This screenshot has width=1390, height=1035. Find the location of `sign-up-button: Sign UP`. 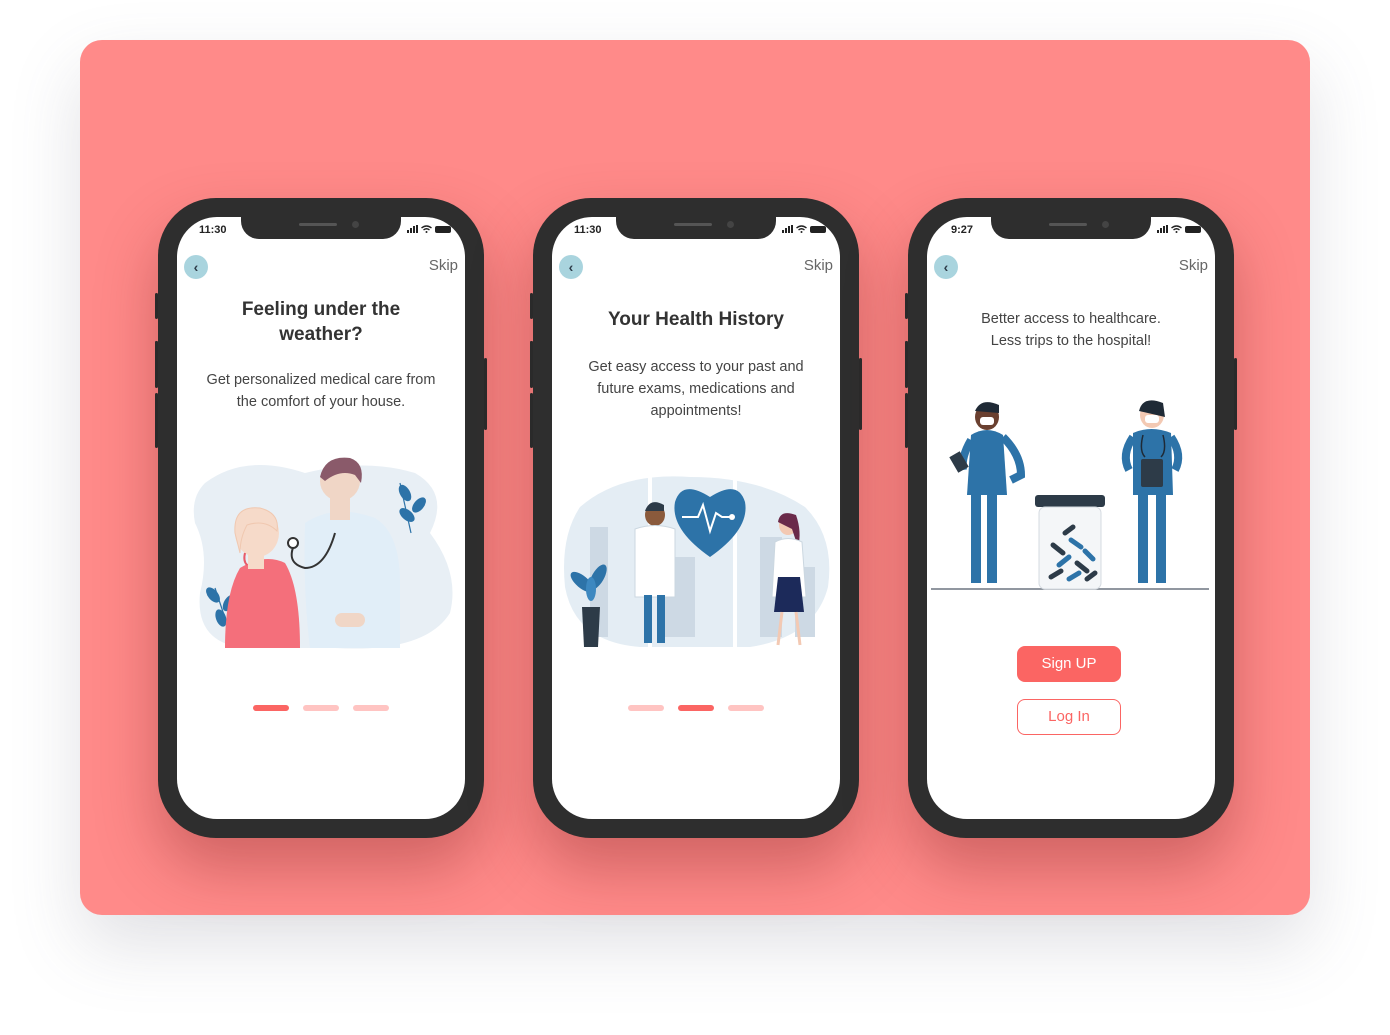

sign-up-button: Sign UP is located at coordinates (1069, 664).